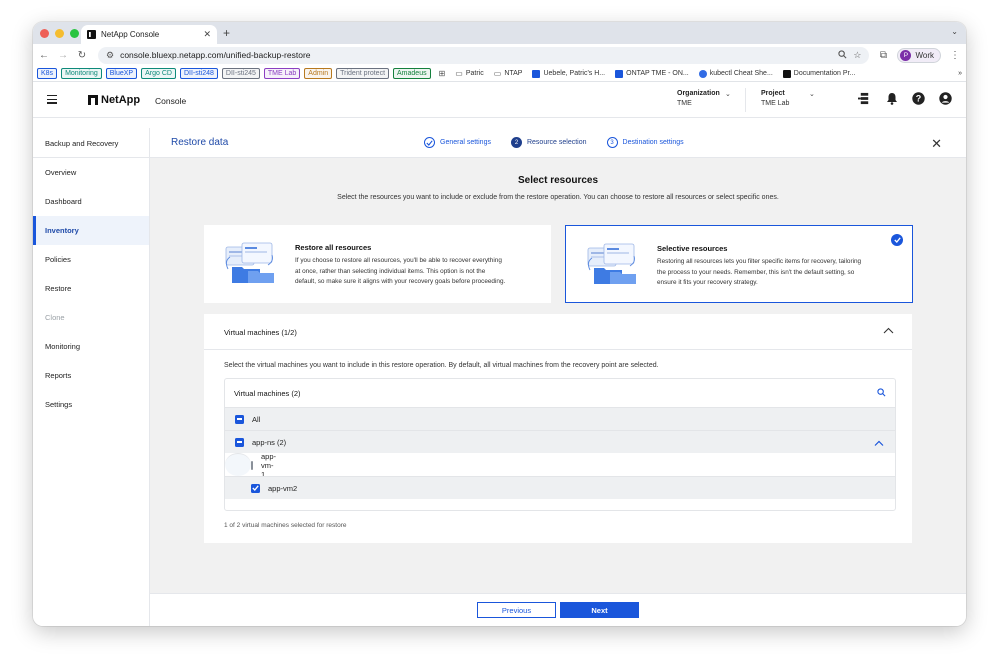  I want to click on minimize-window-button, so click(59, 33).